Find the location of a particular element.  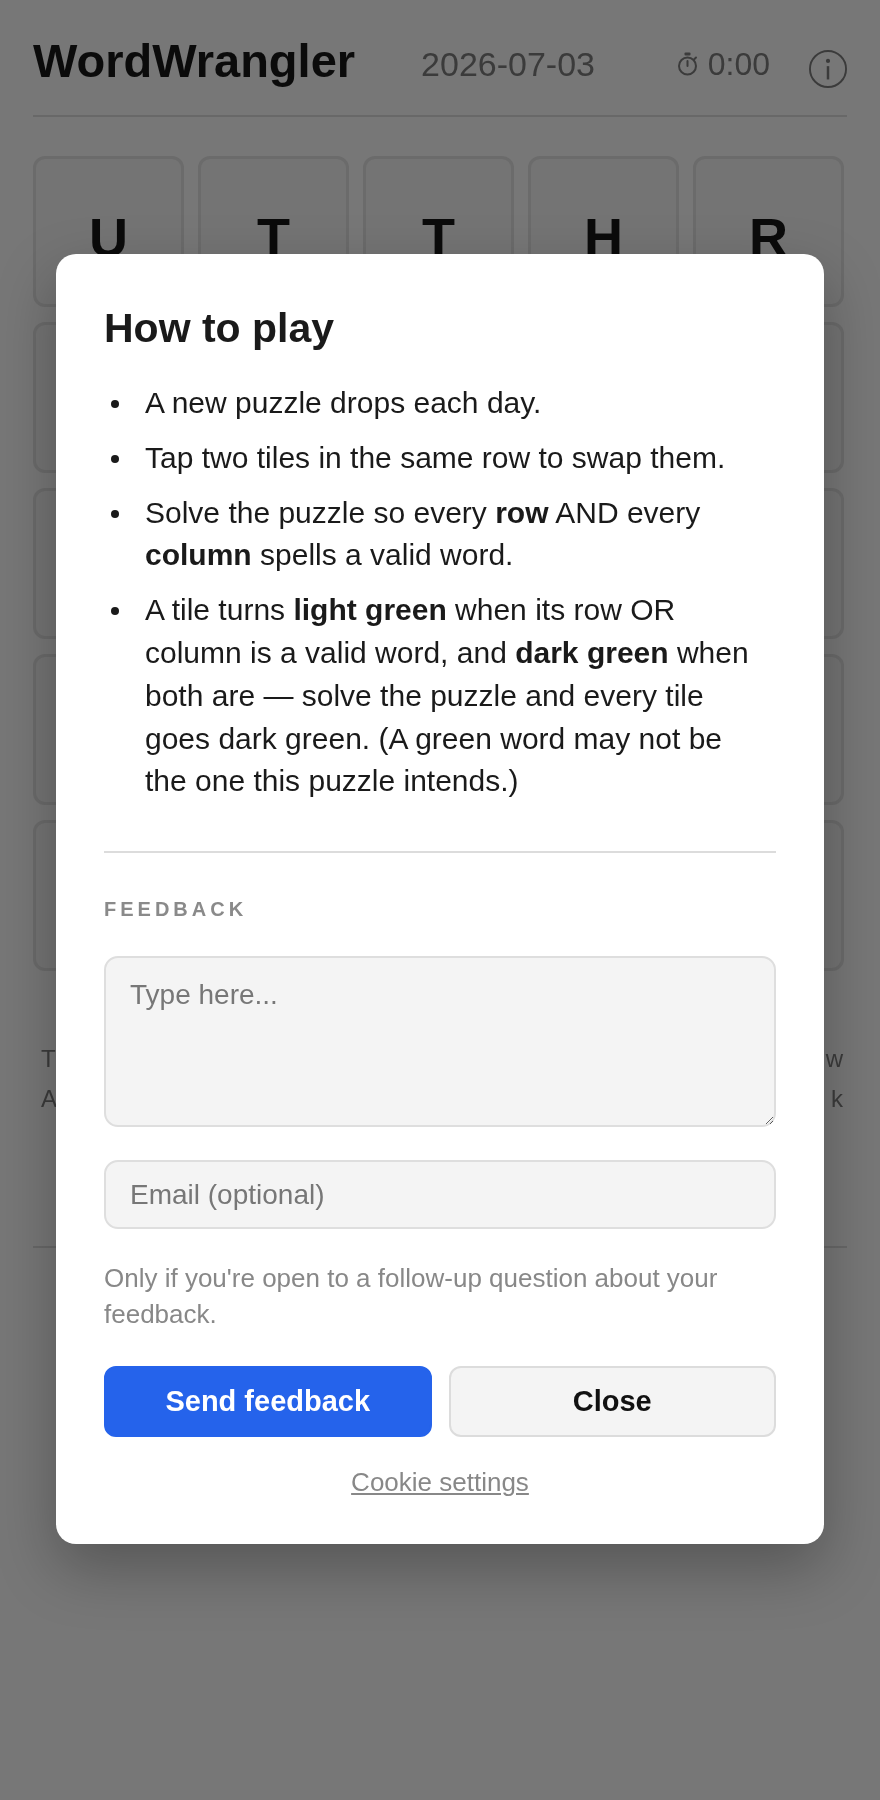

rule-text: Tap two tiles in the same row to swap them. is located at coordinates (435, 457).